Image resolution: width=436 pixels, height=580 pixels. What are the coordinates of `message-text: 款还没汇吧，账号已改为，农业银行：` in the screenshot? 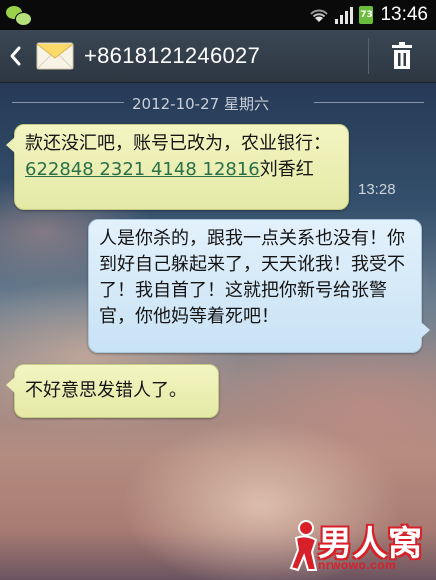 It's located at (178, 143).